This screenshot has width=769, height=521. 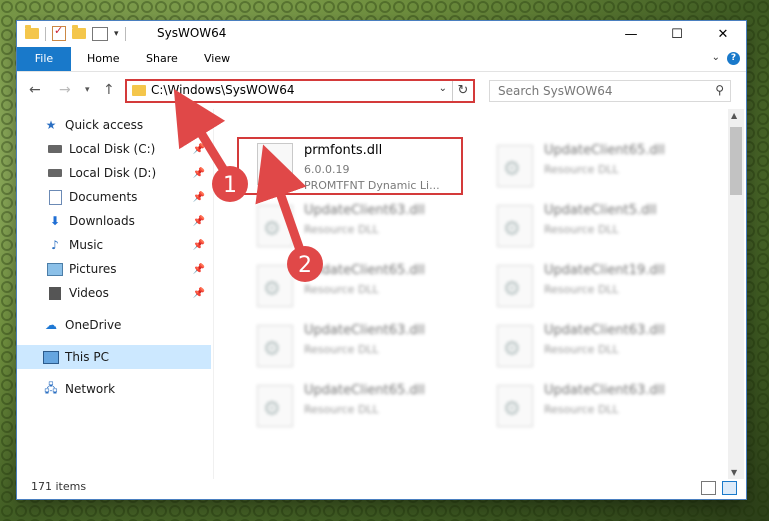 I want to click on sidebar-item-label: This PC, so click(x=87, y=357).